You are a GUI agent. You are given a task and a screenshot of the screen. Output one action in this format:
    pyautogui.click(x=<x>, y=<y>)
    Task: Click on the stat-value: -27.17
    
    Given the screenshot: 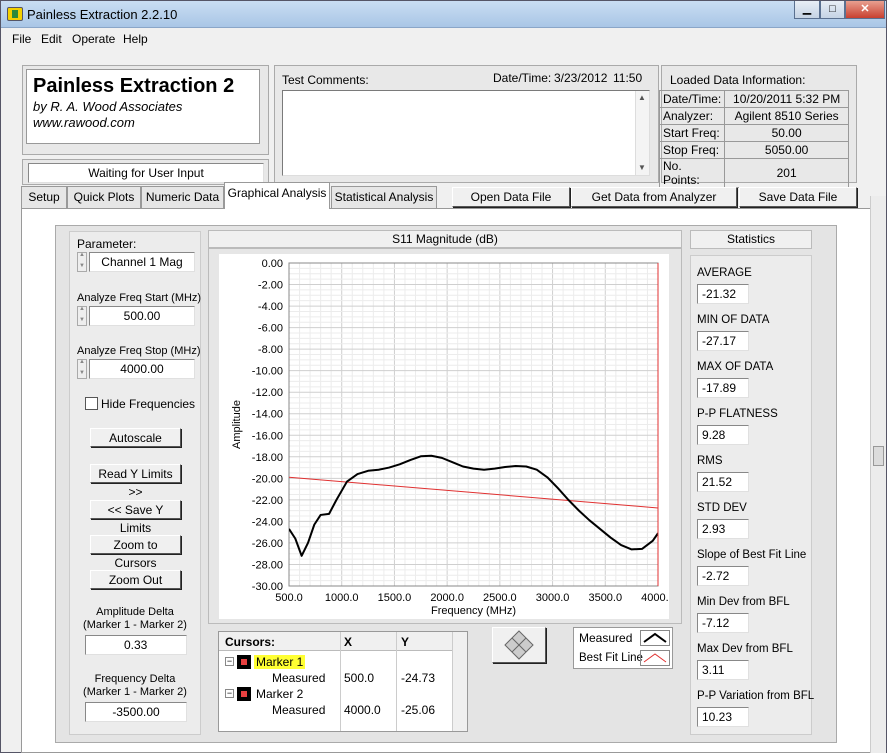 What is the action you would take?
    pyautogui.click(x=723, y=341)
    